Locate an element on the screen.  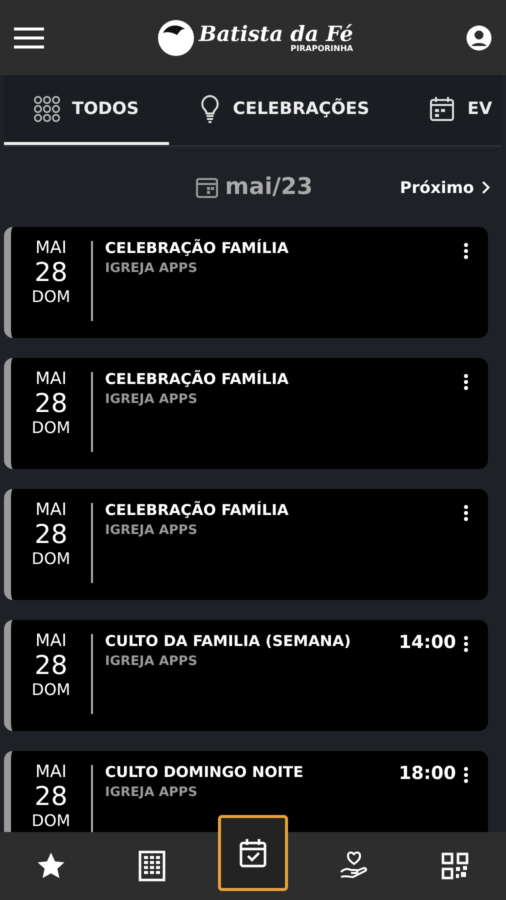
nav-button is located at coordinates (253, 853).